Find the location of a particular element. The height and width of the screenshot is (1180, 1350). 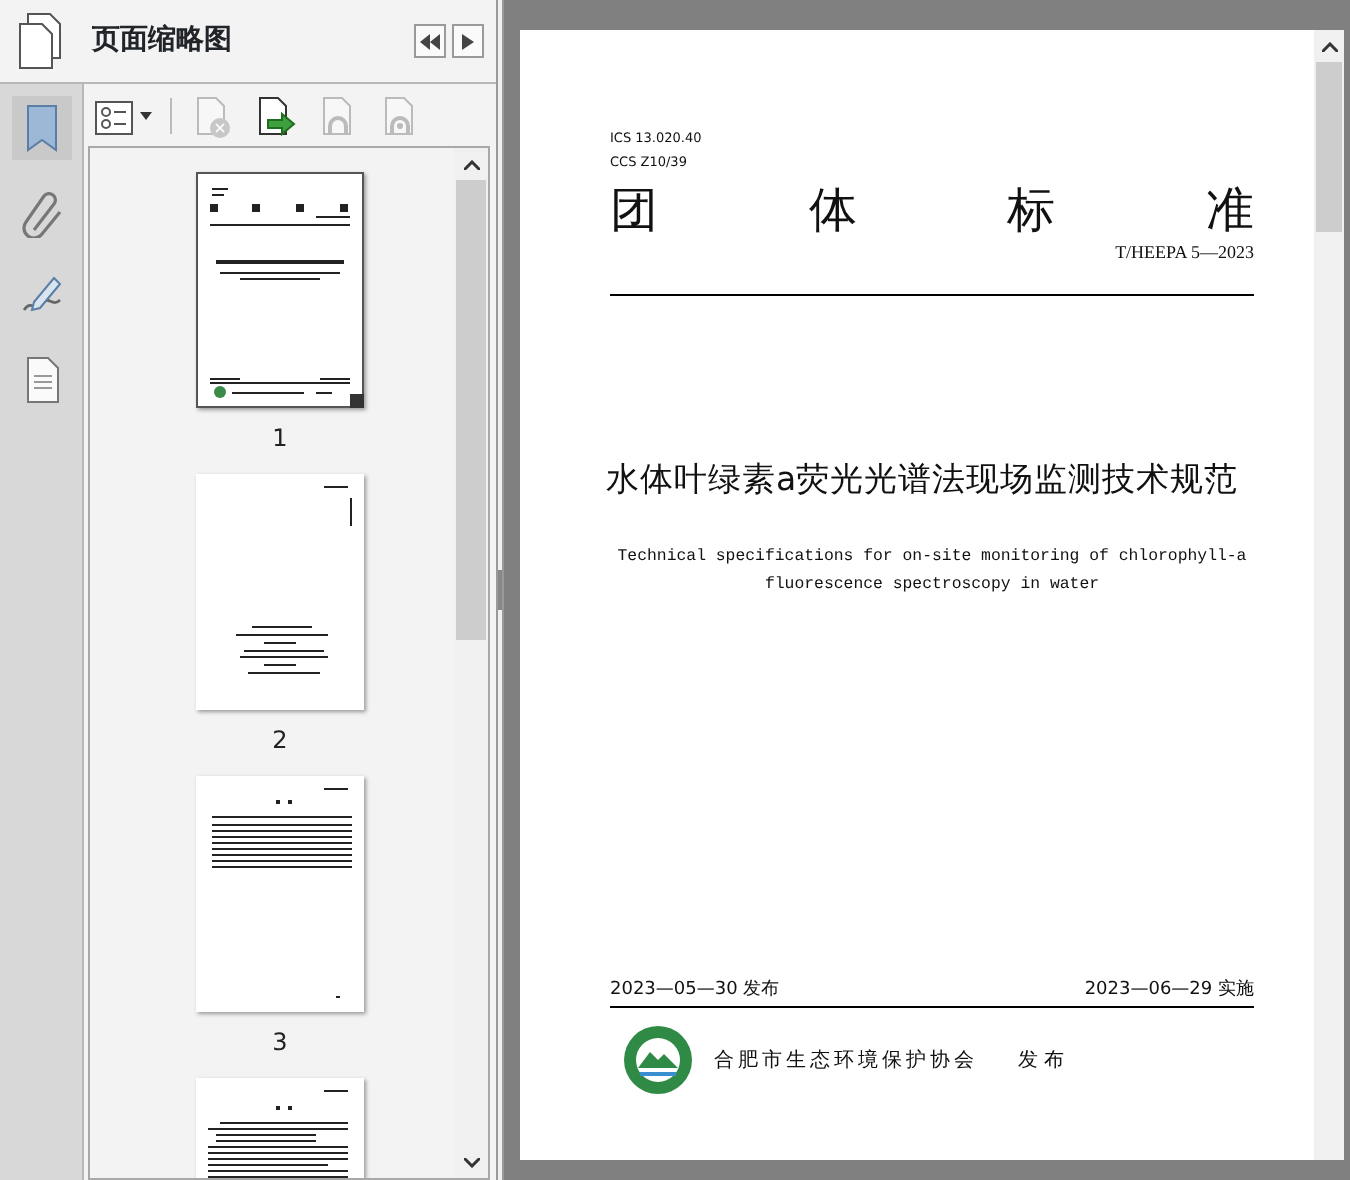

publisher-name: 合肥市生态环境保护协会 is located at coordinates (846, 1061).